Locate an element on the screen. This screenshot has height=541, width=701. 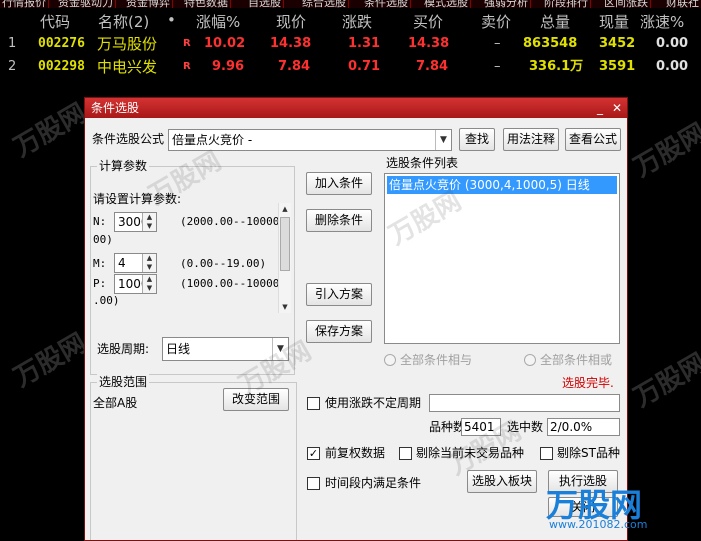
formula-label: 条件选股公式 is located at coordinates (128, 139).